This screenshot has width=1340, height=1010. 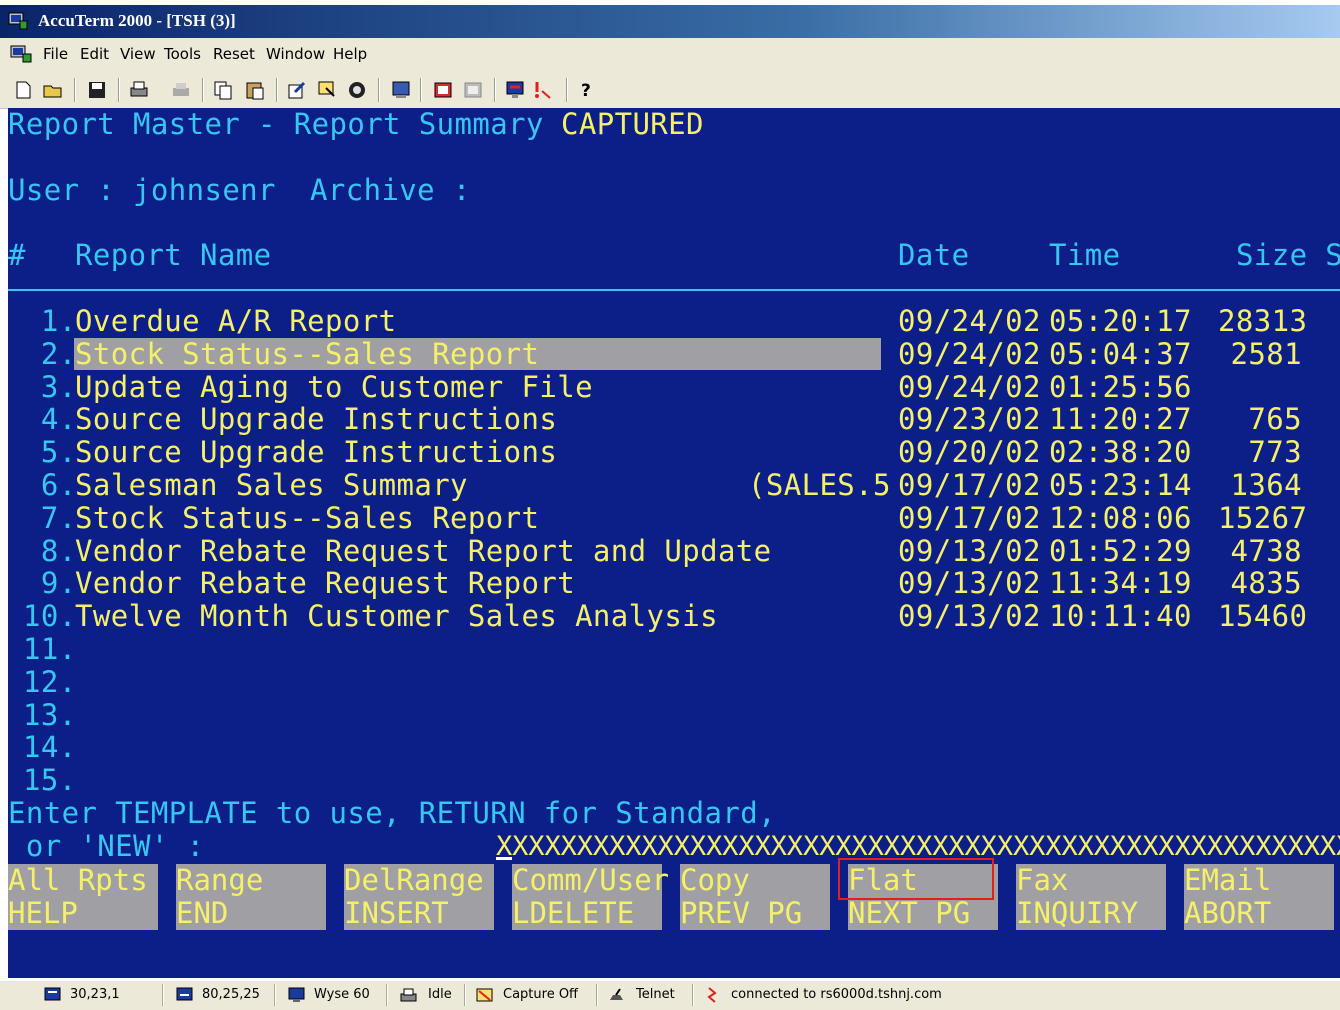 I want to click on report-name: Vendor Rebate Request Report, so click(x=325, y=583).